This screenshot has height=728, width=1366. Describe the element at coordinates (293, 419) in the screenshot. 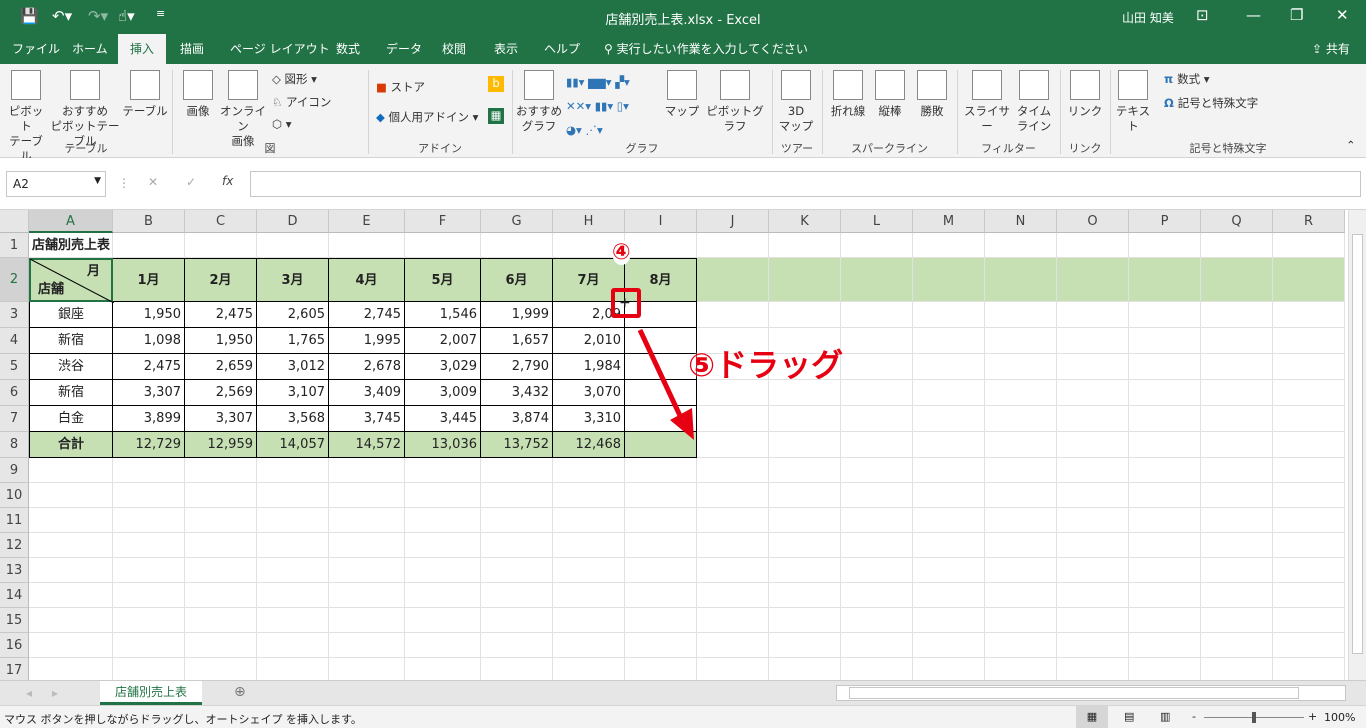

I see `cell: 3,568` at that location.